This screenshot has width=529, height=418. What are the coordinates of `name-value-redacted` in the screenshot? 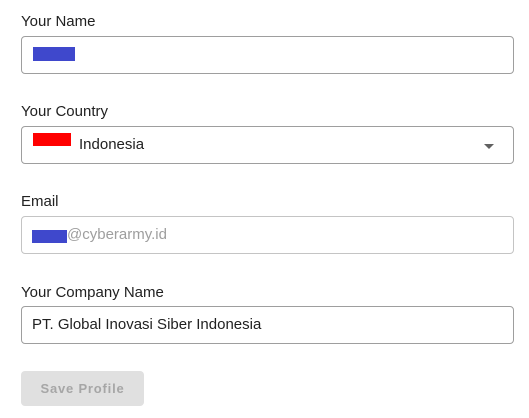 It's located at (54, 54).